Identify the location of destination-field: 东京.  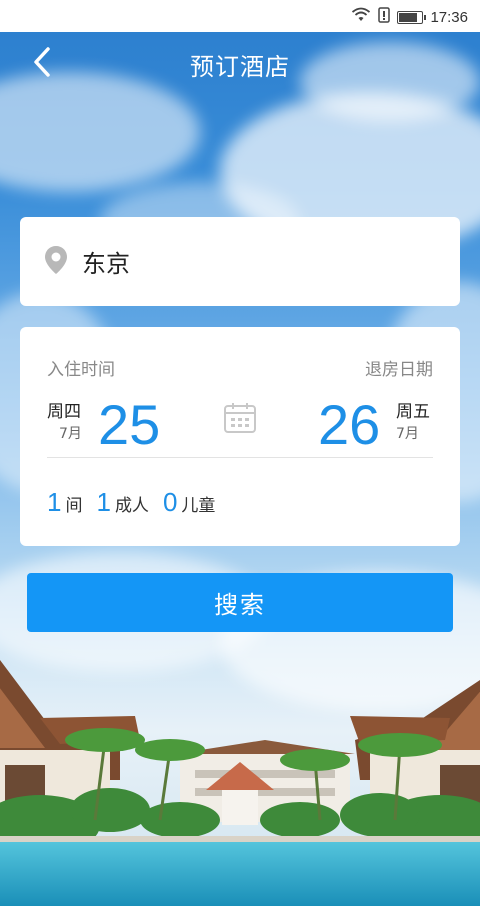
(240, 261).